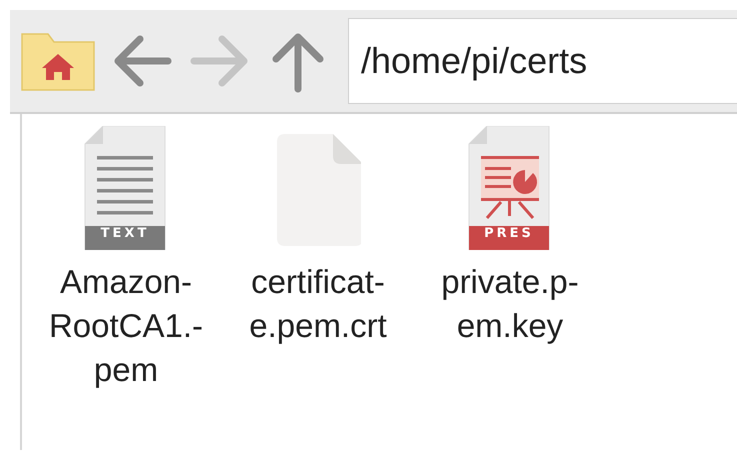 Image resolution: width=737 pixels, height=457 pixels. I want to click on path-field: /home/pi/certs, so click(542, 61).